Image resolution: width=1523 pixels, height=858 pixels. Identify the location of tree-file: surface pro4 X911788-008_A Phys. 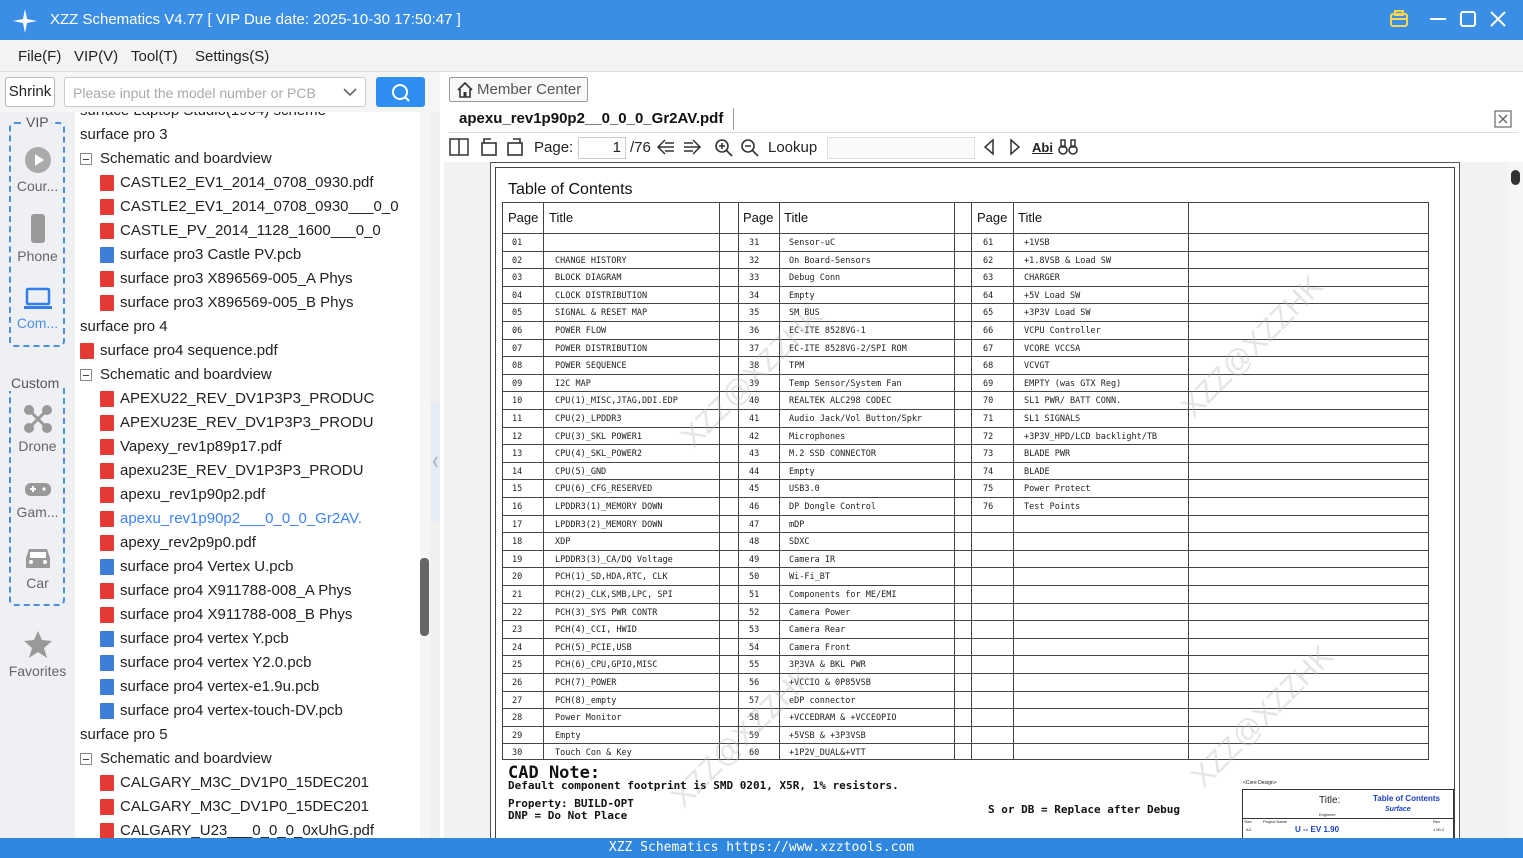
(260, 591).